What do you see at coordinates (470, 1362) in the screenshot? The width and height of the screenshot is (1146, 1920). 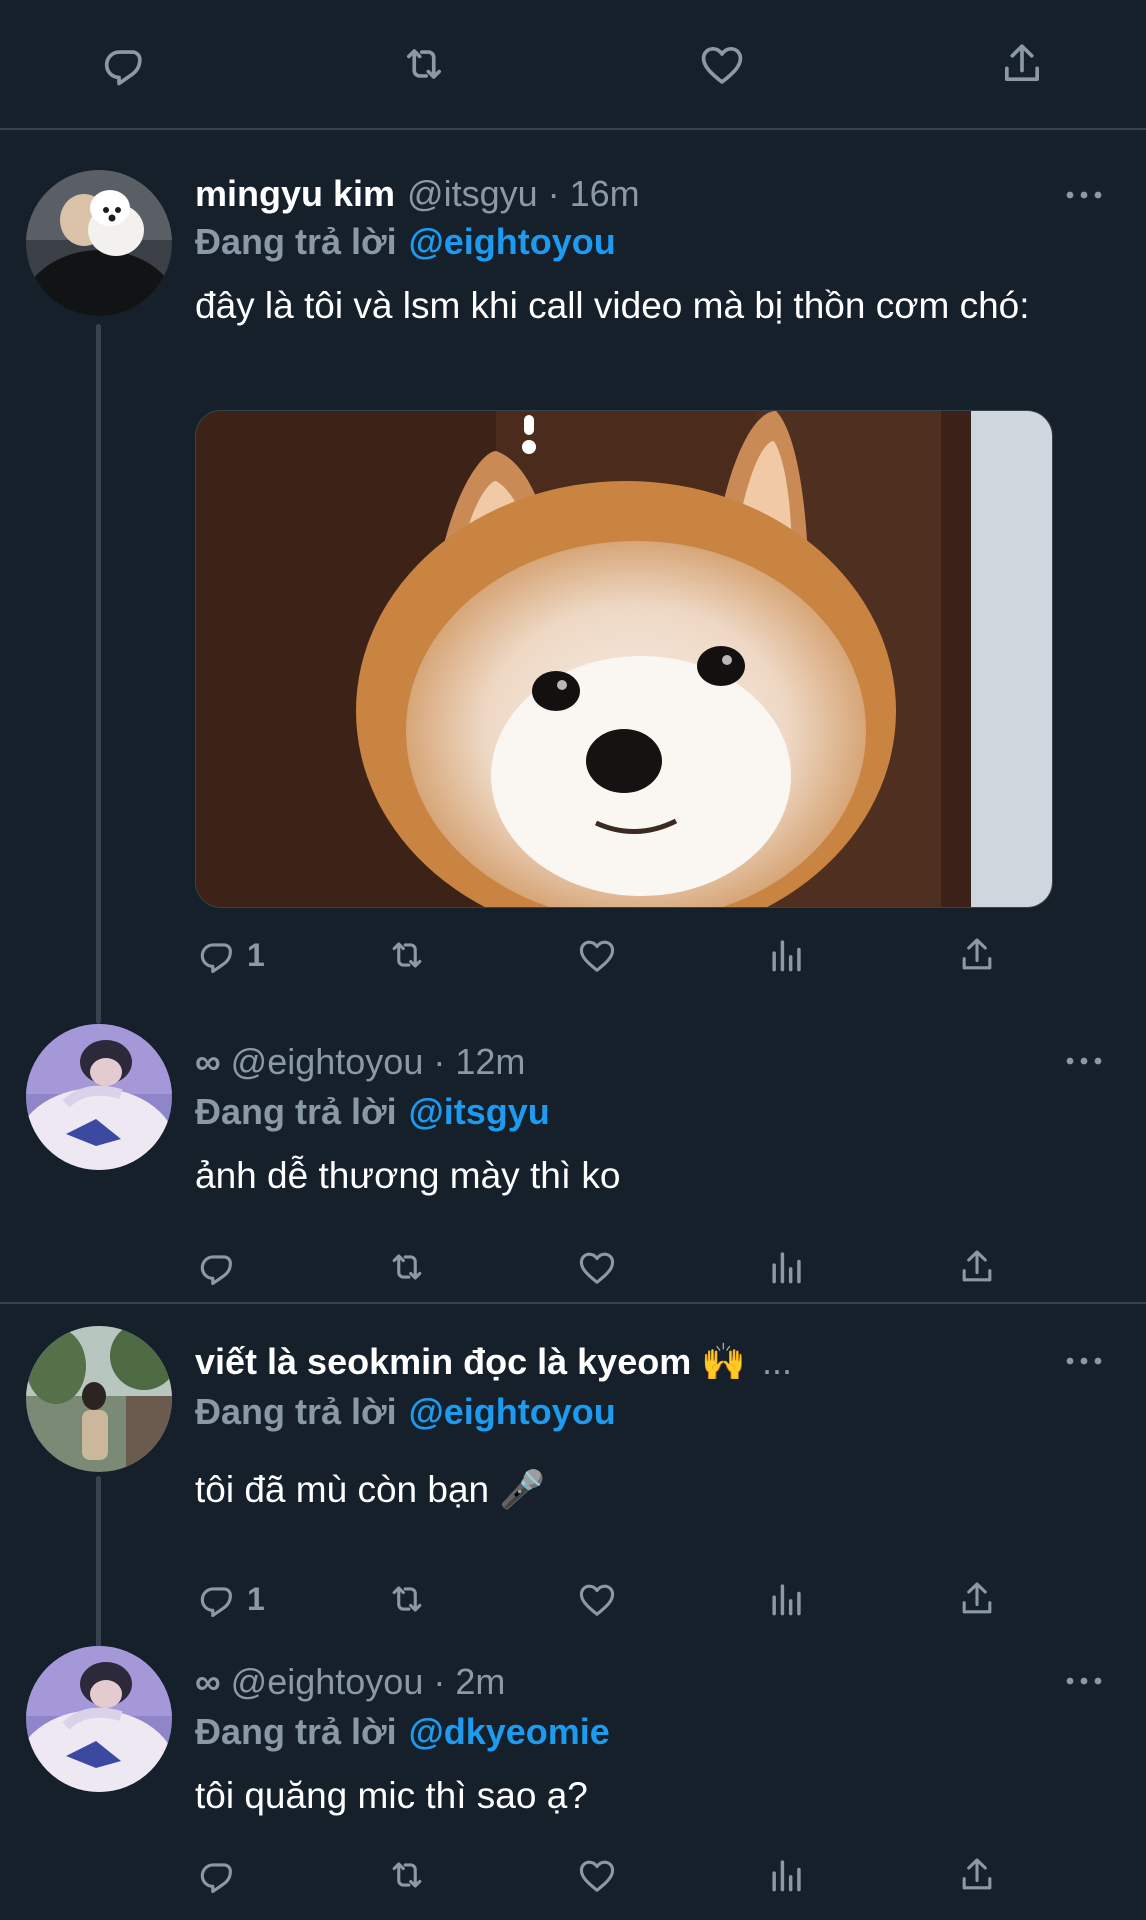 I see `display-name: viết là seokmin đọc là kyeom 🙌` at bounding box center [470, 1362].